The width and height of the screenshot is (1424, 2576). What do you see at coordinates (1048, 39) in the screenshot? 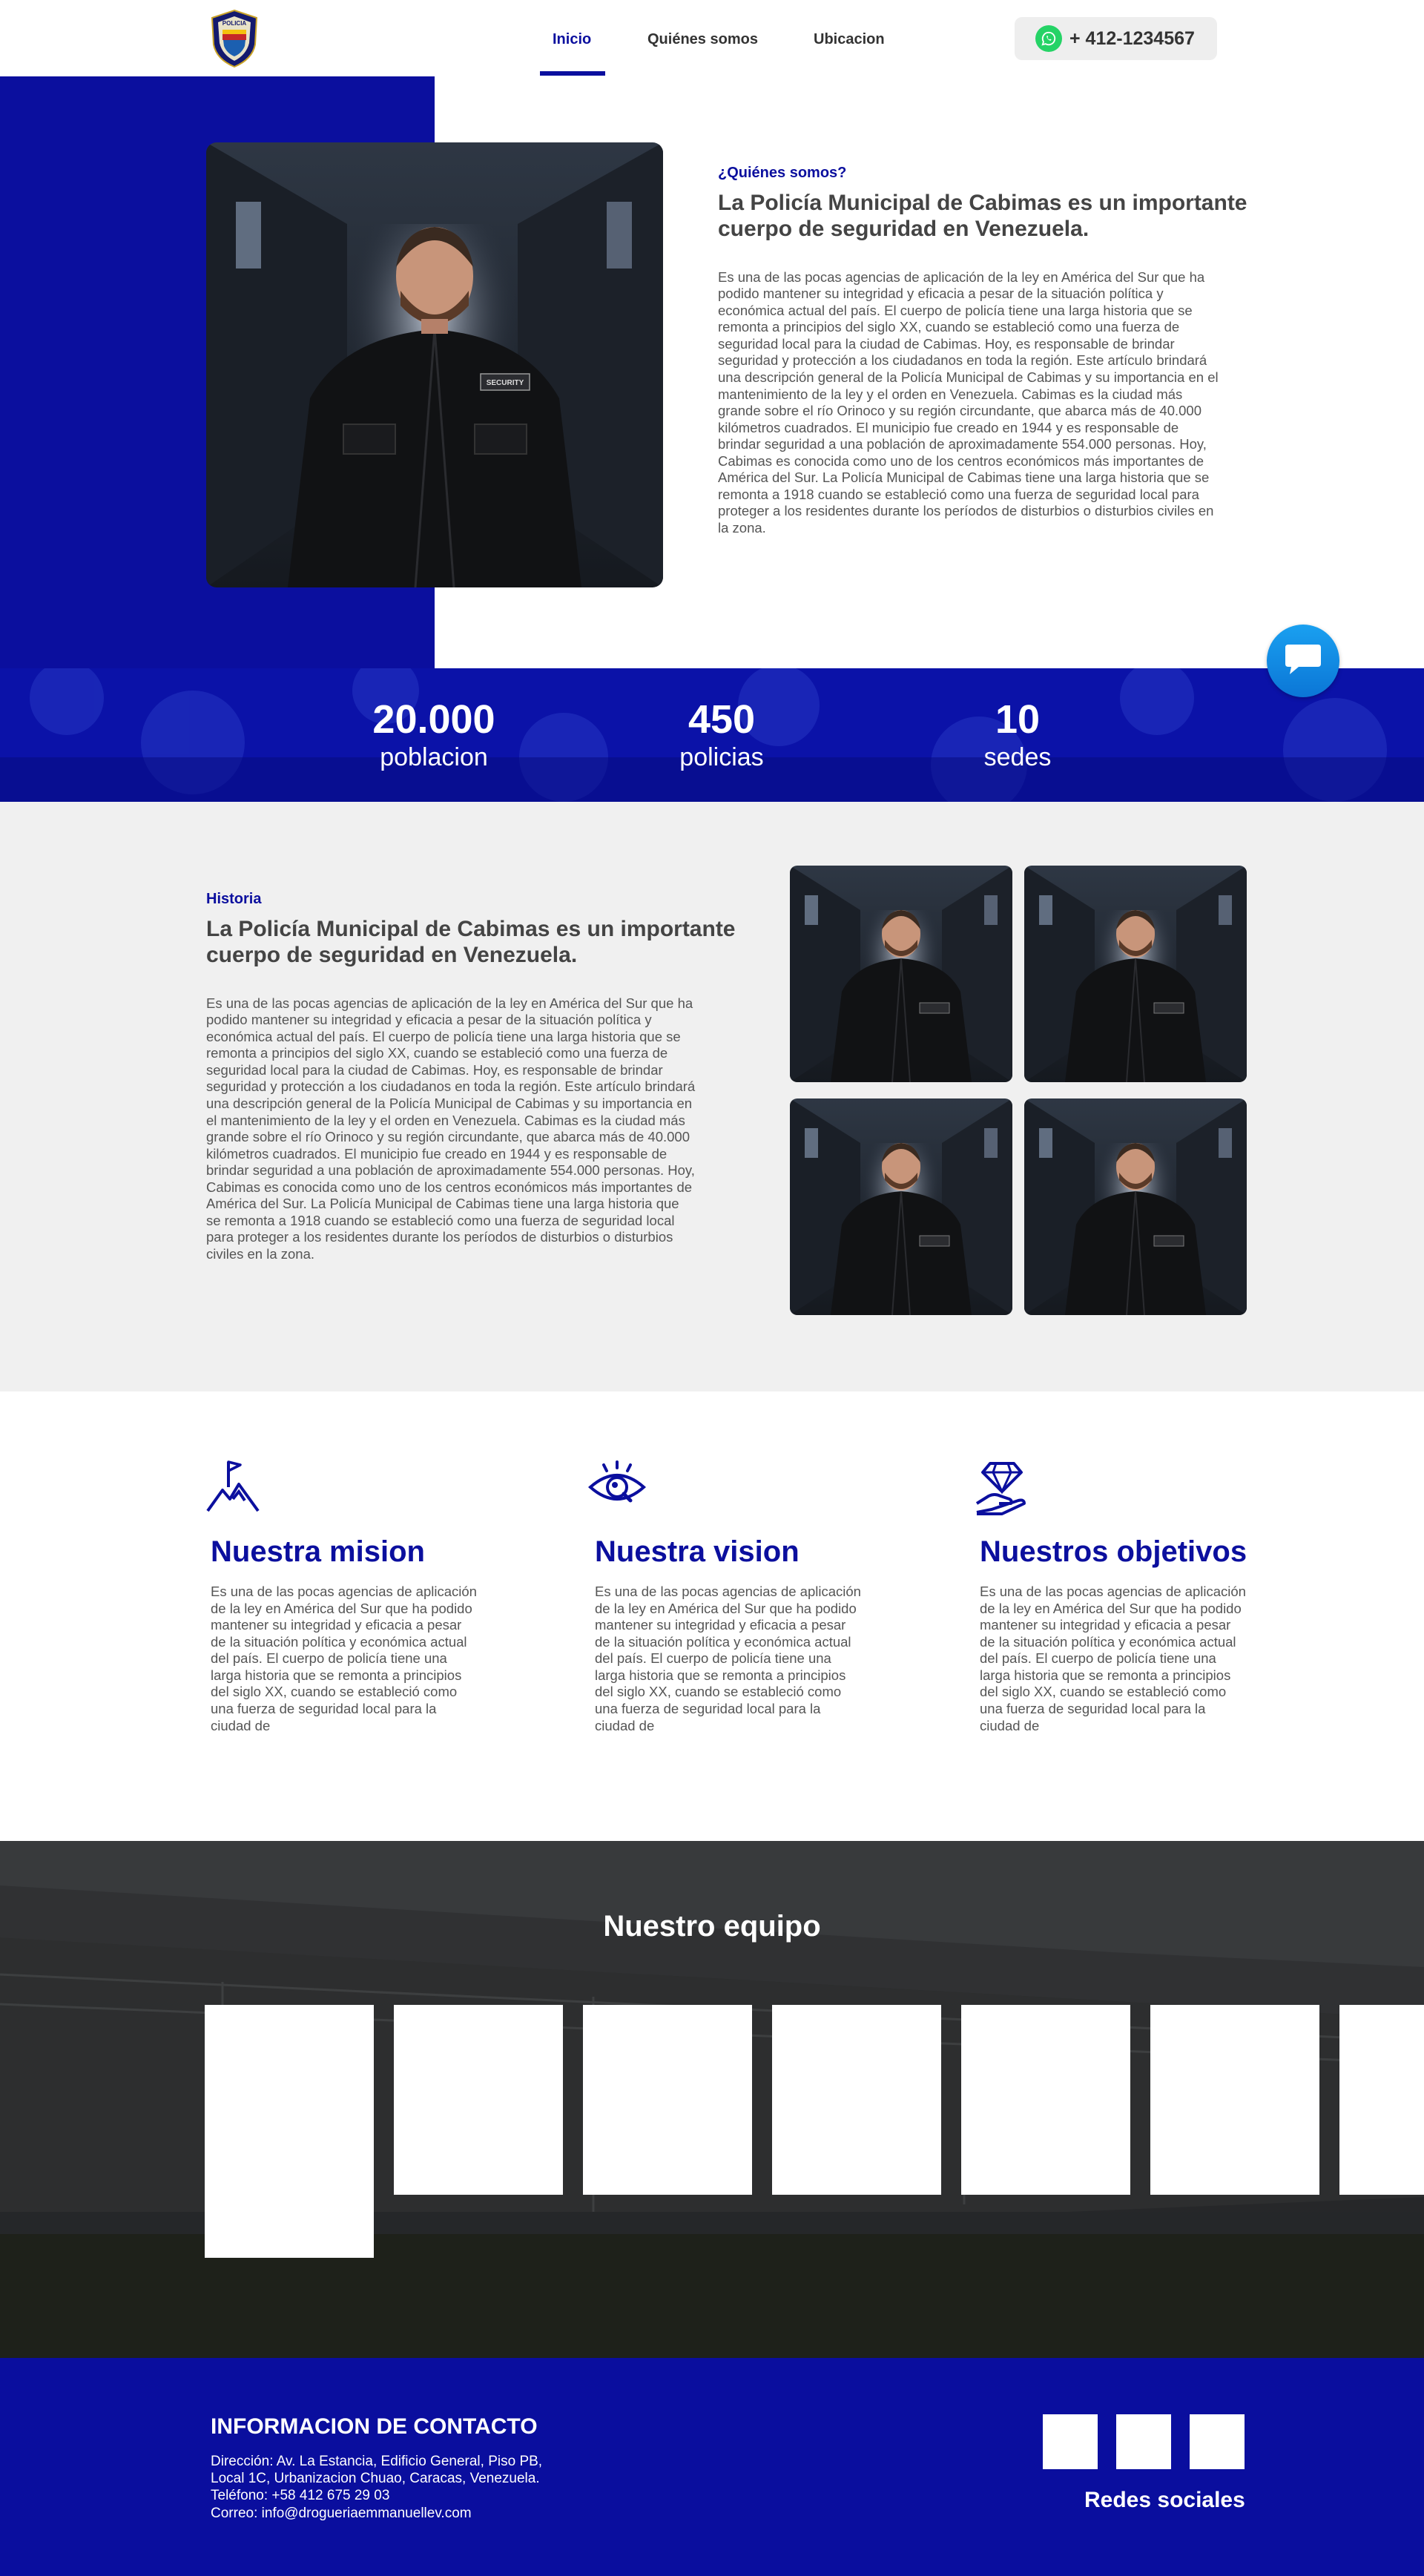
I see `whatsapp-icon` at bounding box center [1048, 39].